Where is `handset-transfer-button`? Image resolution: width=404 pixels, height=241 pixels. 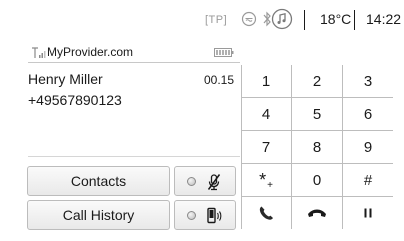
handset-transfer-button is located at coordinates (205, 215).